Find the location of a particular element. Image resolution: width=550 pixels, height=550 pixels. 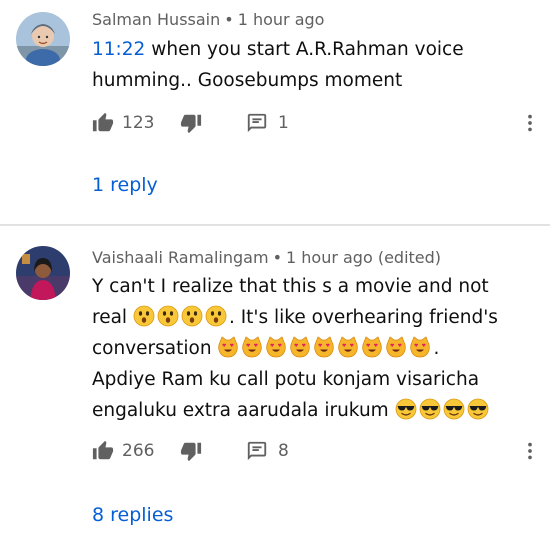

reply-button: 8 is located at coordinates (267, 451).